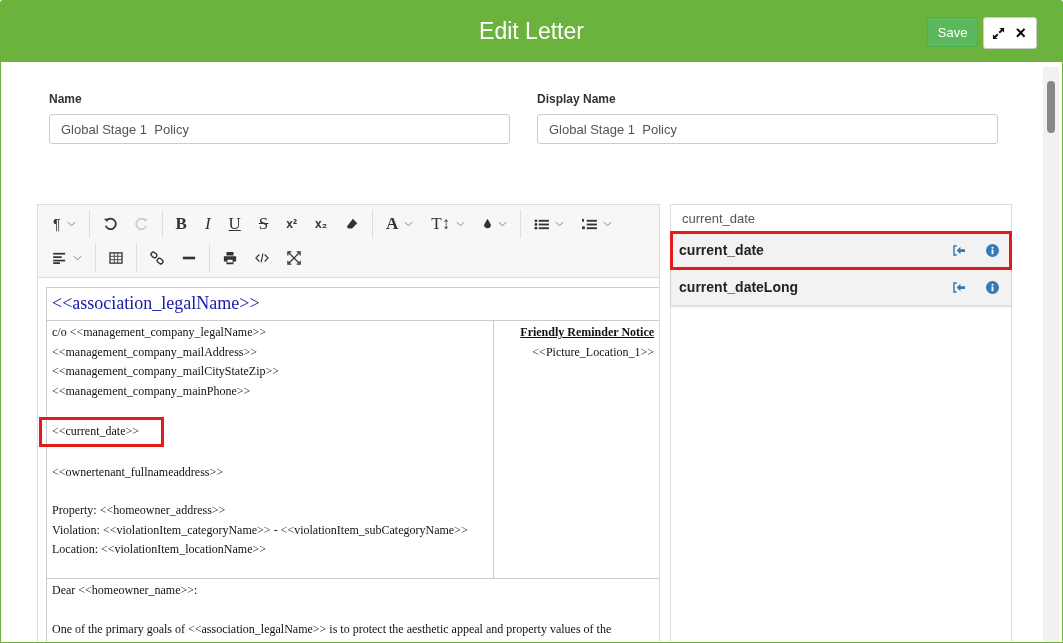 Image resolution: width=1063 pixels, height=643 pixels. Describe the element at coordinates (577, 99) in the screenshot. I see `field-label: Display Name` at that location.